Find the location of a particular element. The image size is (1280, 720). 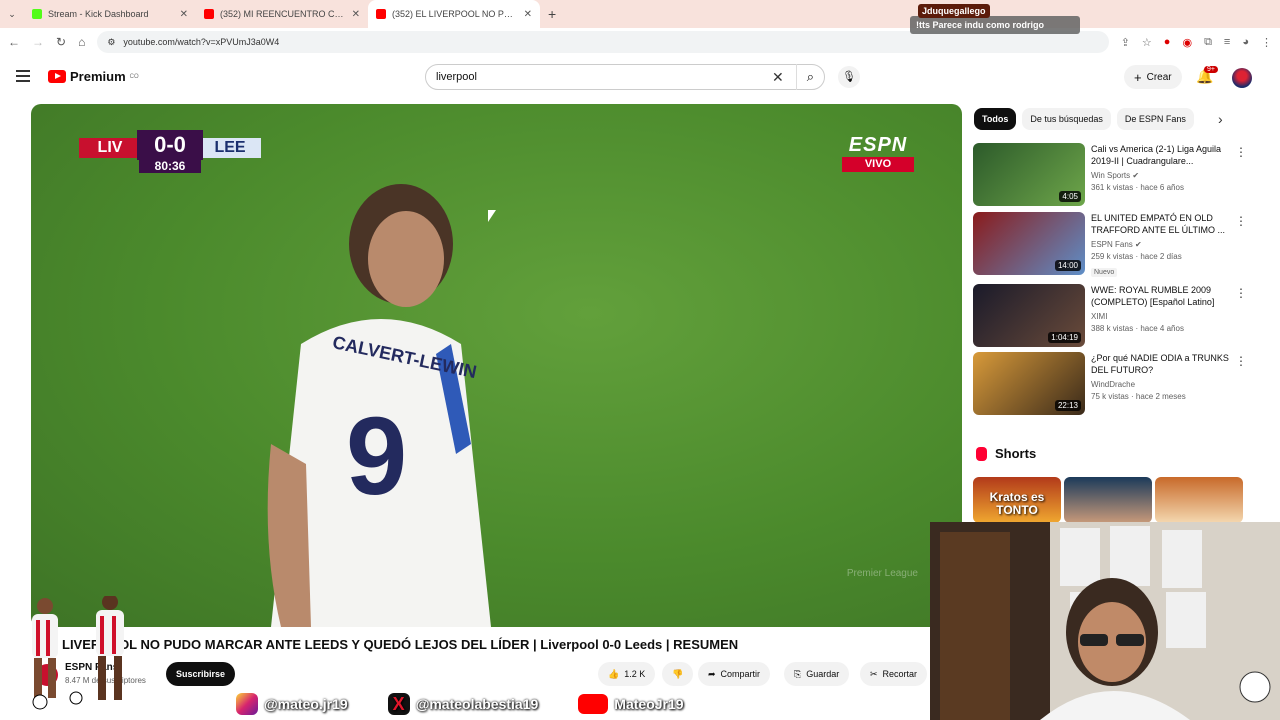

live-badge: VIVO is located at coordinates (878, 164).